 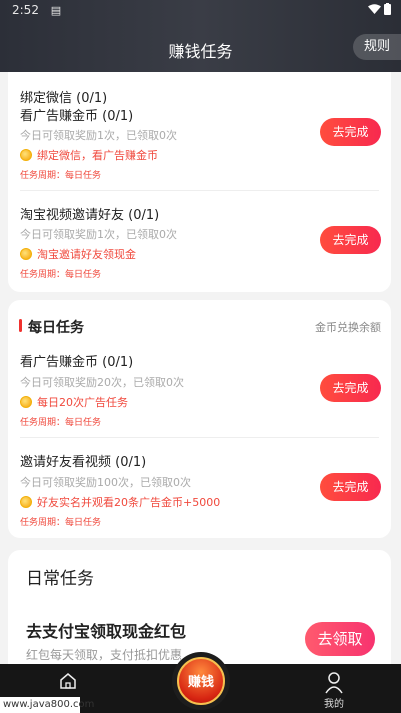 What do you see at coordinates (64, 98) in the screenshot?
I see `task-name: 绑定微信 (0/1)` at bounding box center [64, 98].